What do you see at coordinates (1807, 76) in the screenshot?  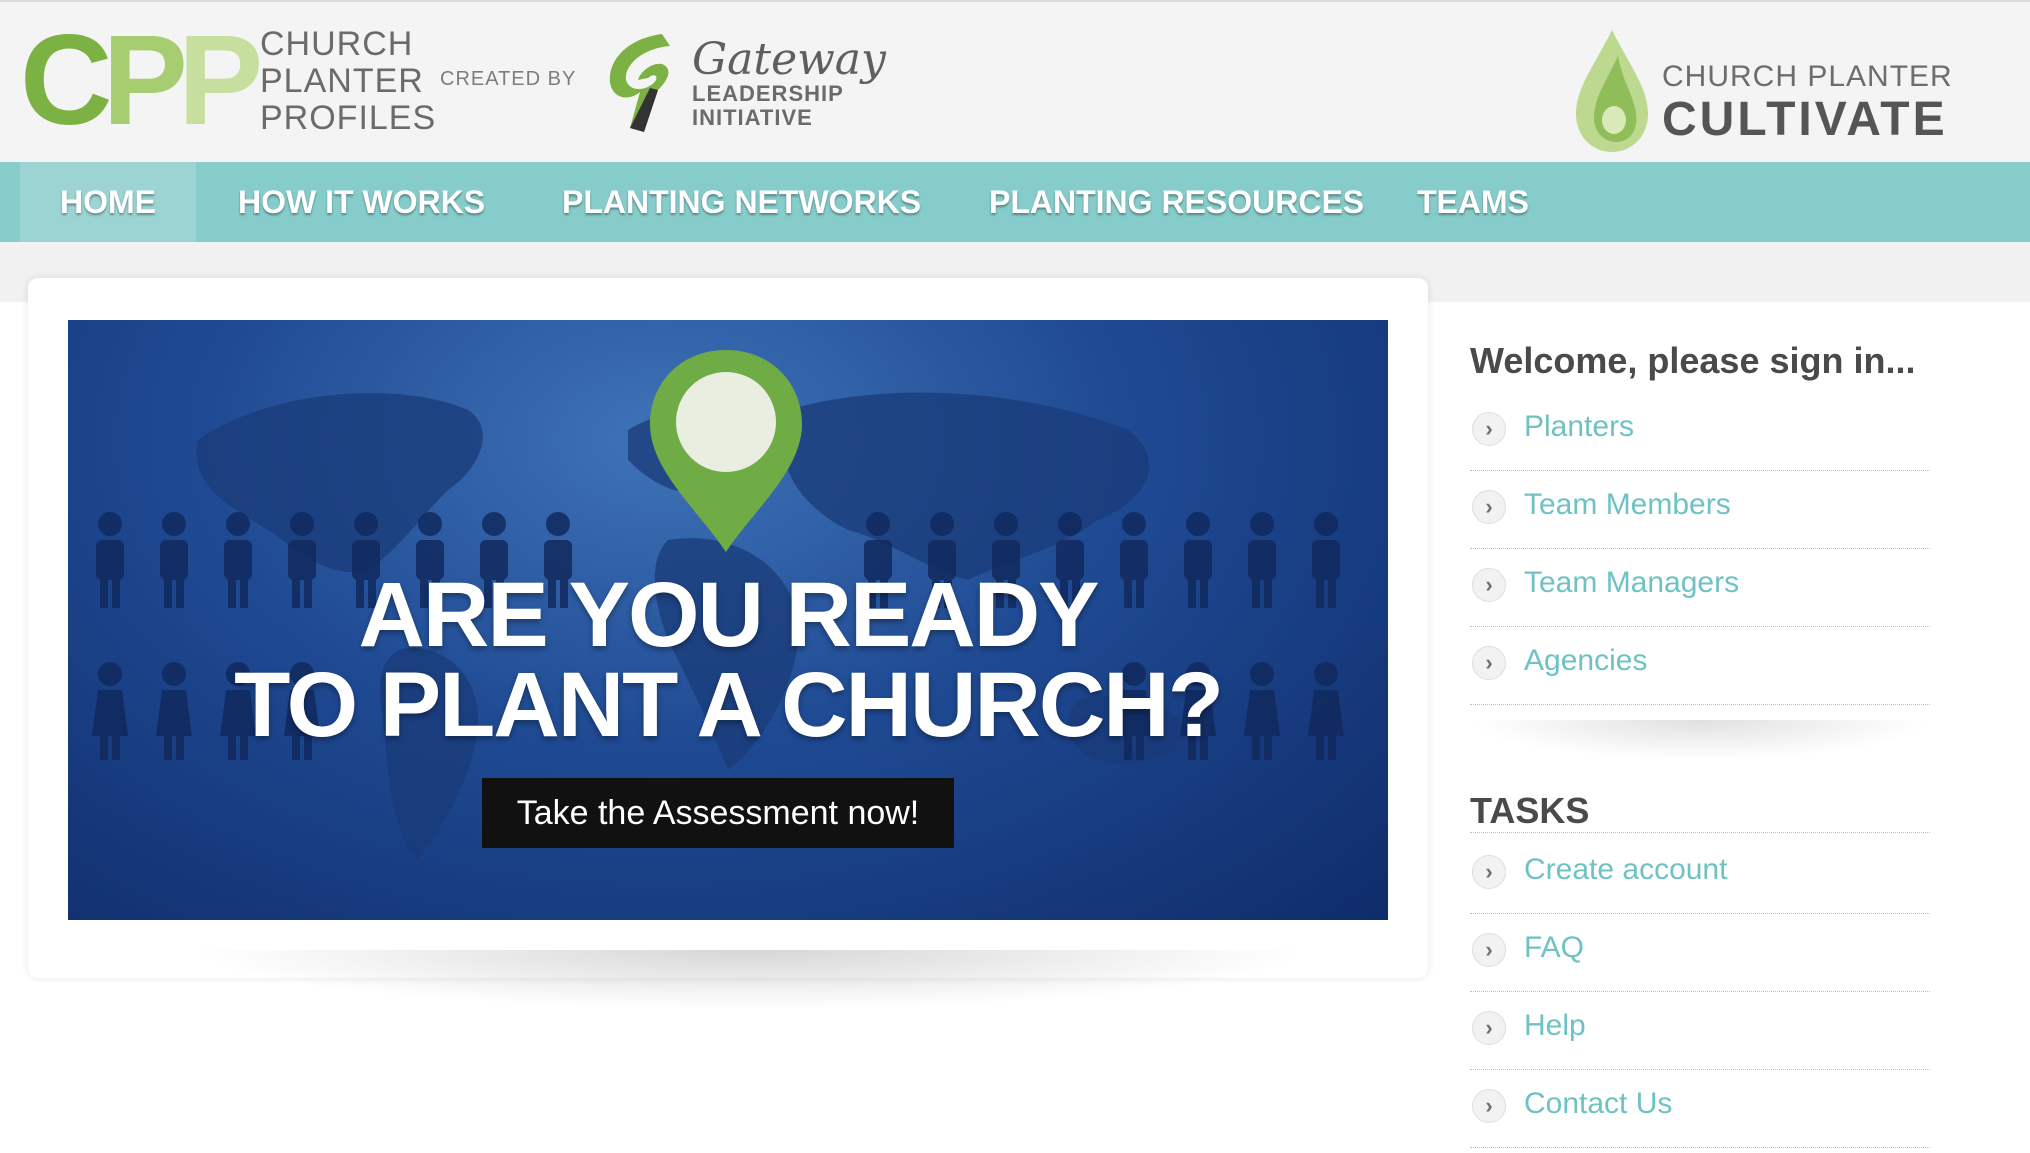 I see `cultivate-subtitle: CHURCH PLANTER` at bounding box center [1807, 76].